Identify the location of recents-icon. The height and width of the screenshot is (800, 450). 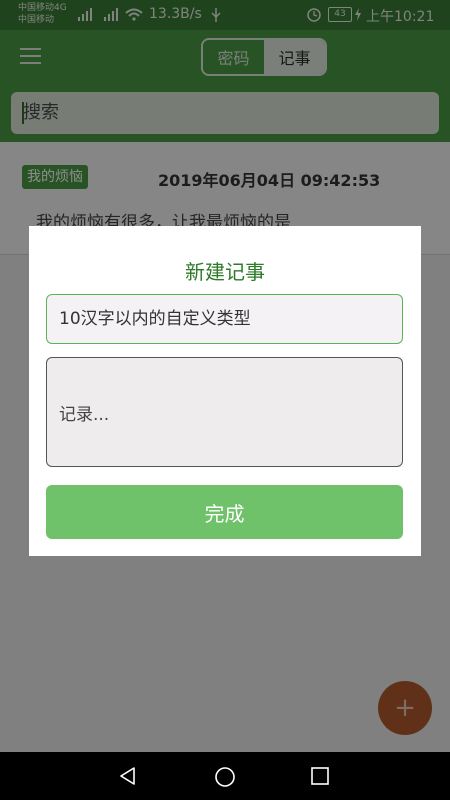
(320, 776).